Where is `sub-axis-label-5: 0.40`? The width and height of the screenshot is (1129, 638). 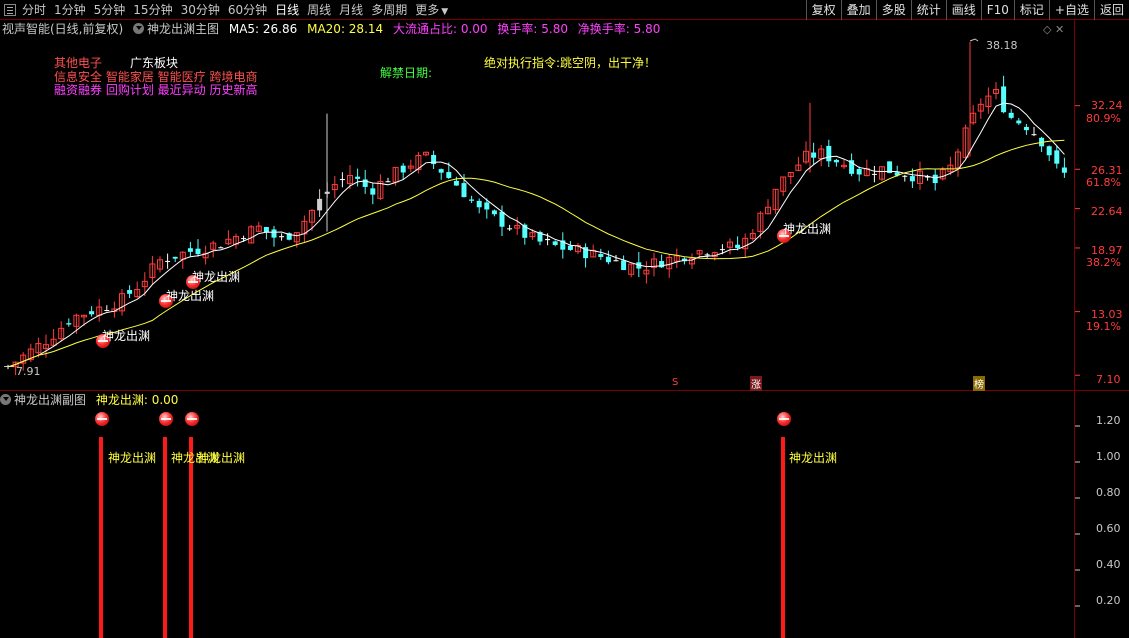 sub-axis-label-5: 0.40 is located at coordinates (1108, 564).